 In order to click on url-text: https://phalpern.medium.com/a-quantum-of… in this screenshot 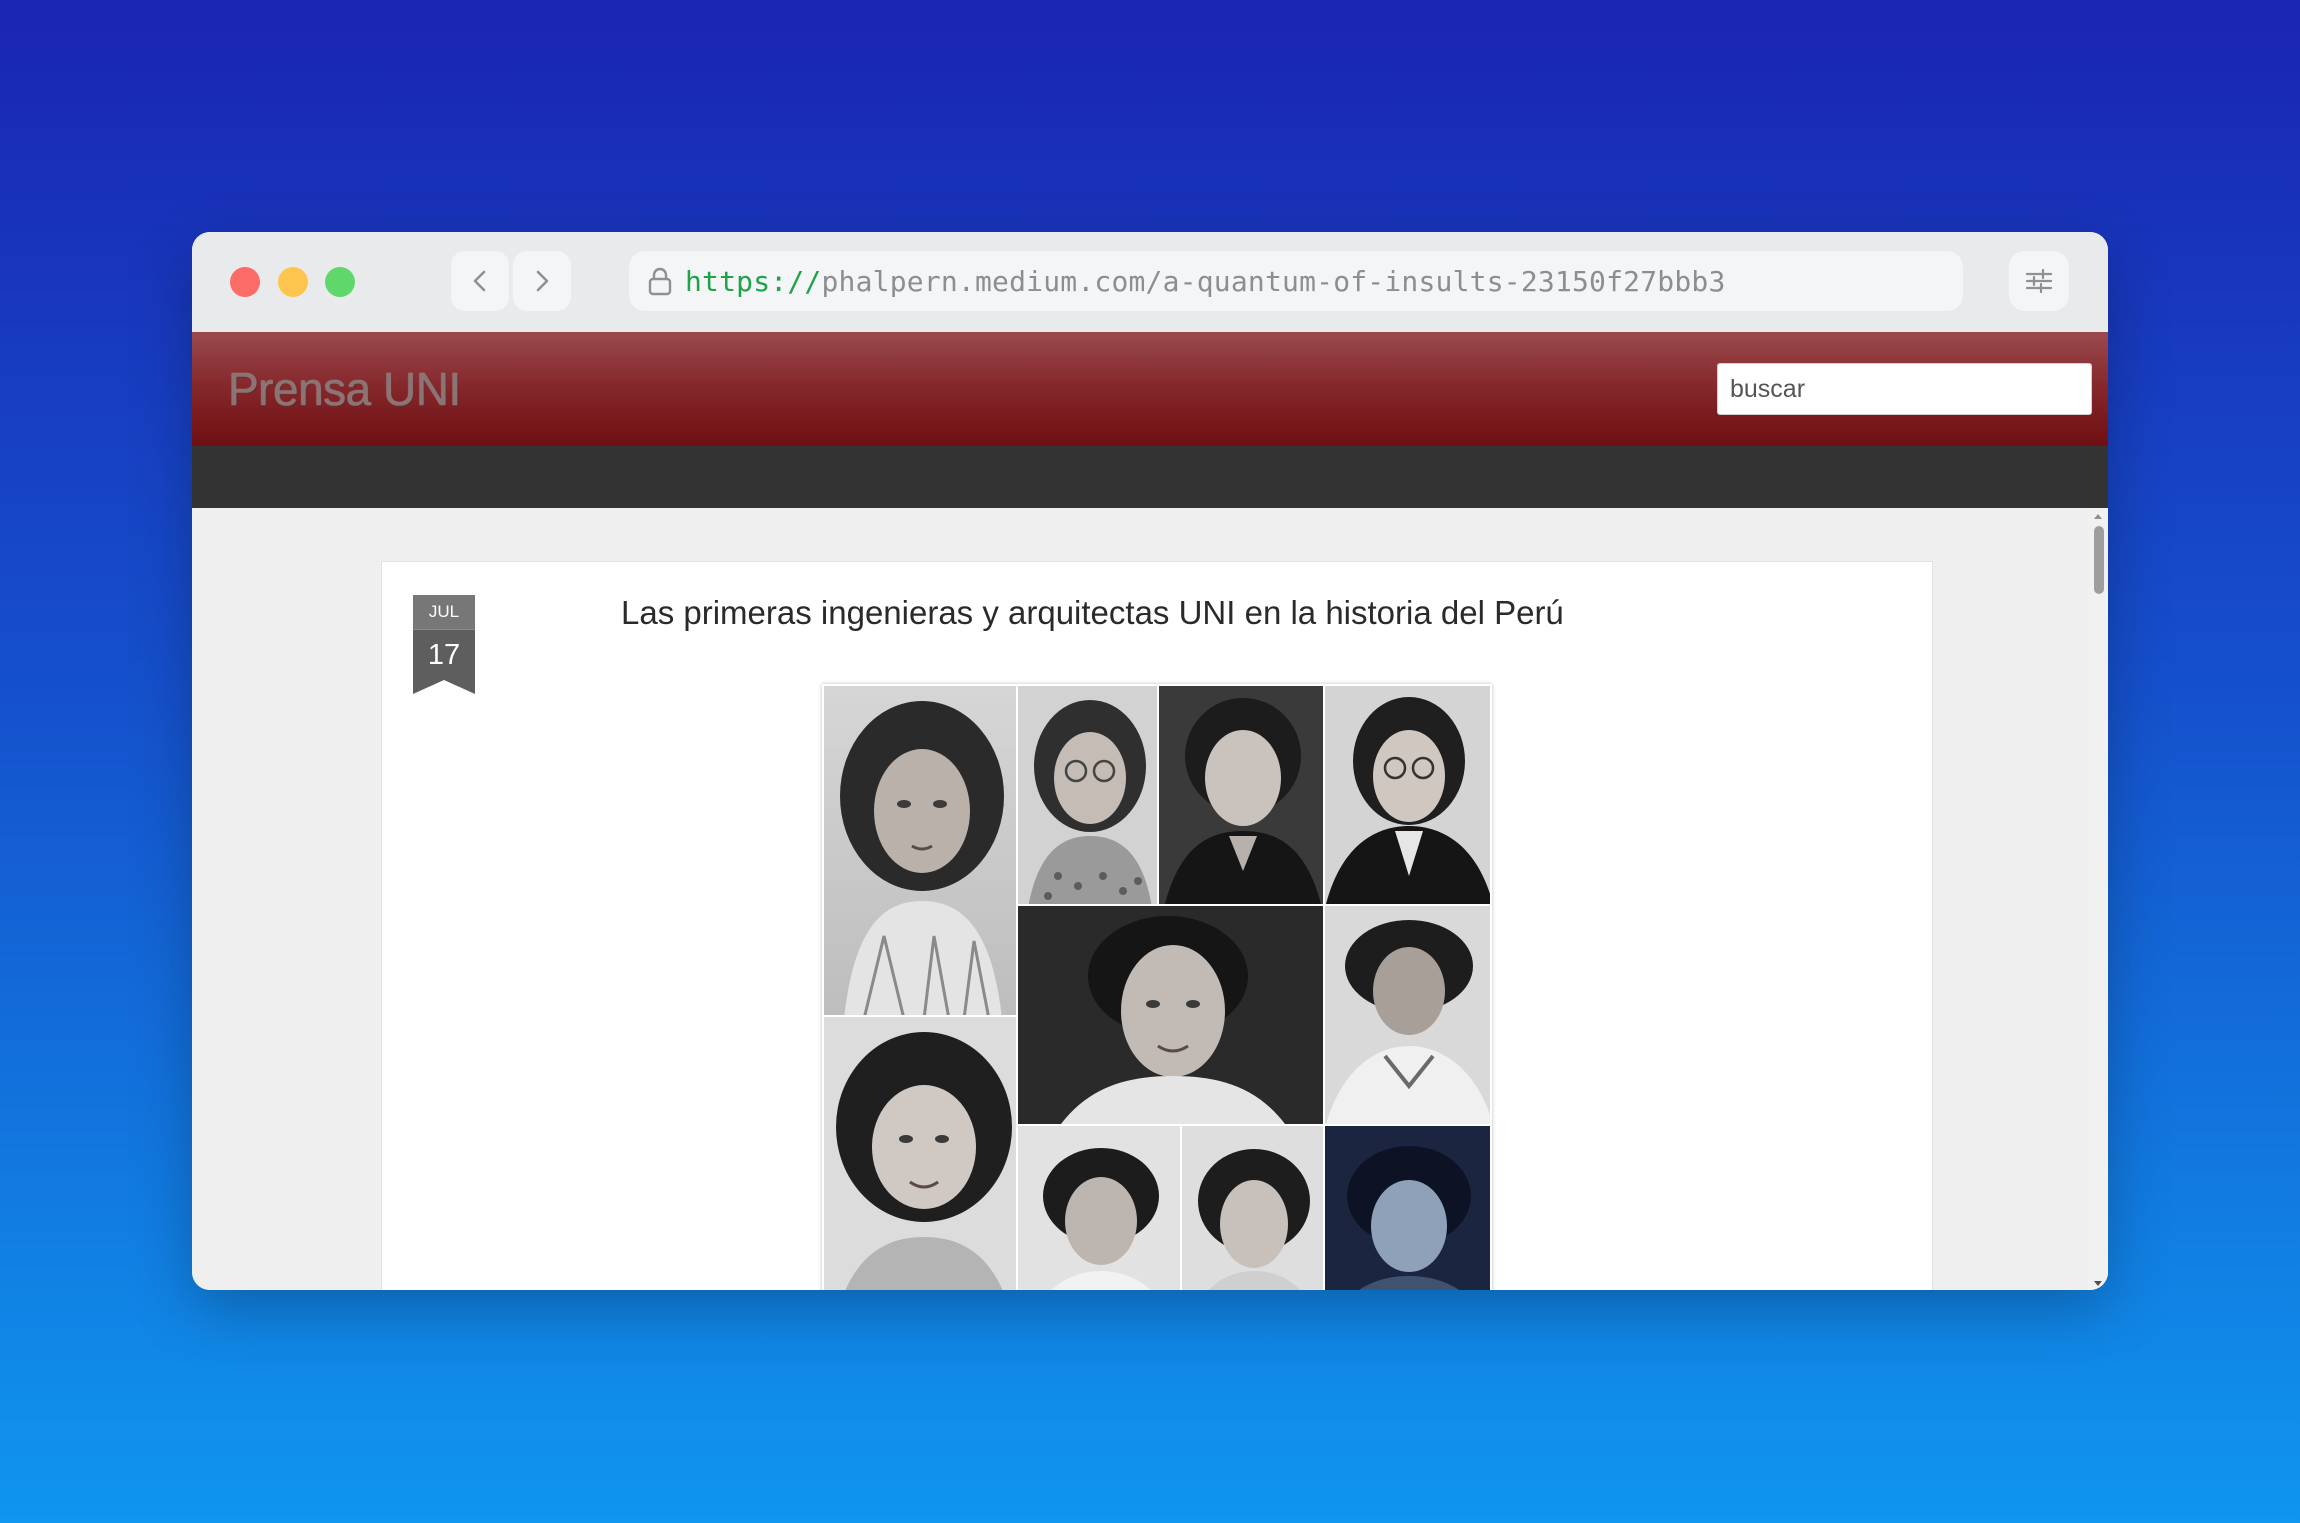, I will do `click(1205, 281)`.